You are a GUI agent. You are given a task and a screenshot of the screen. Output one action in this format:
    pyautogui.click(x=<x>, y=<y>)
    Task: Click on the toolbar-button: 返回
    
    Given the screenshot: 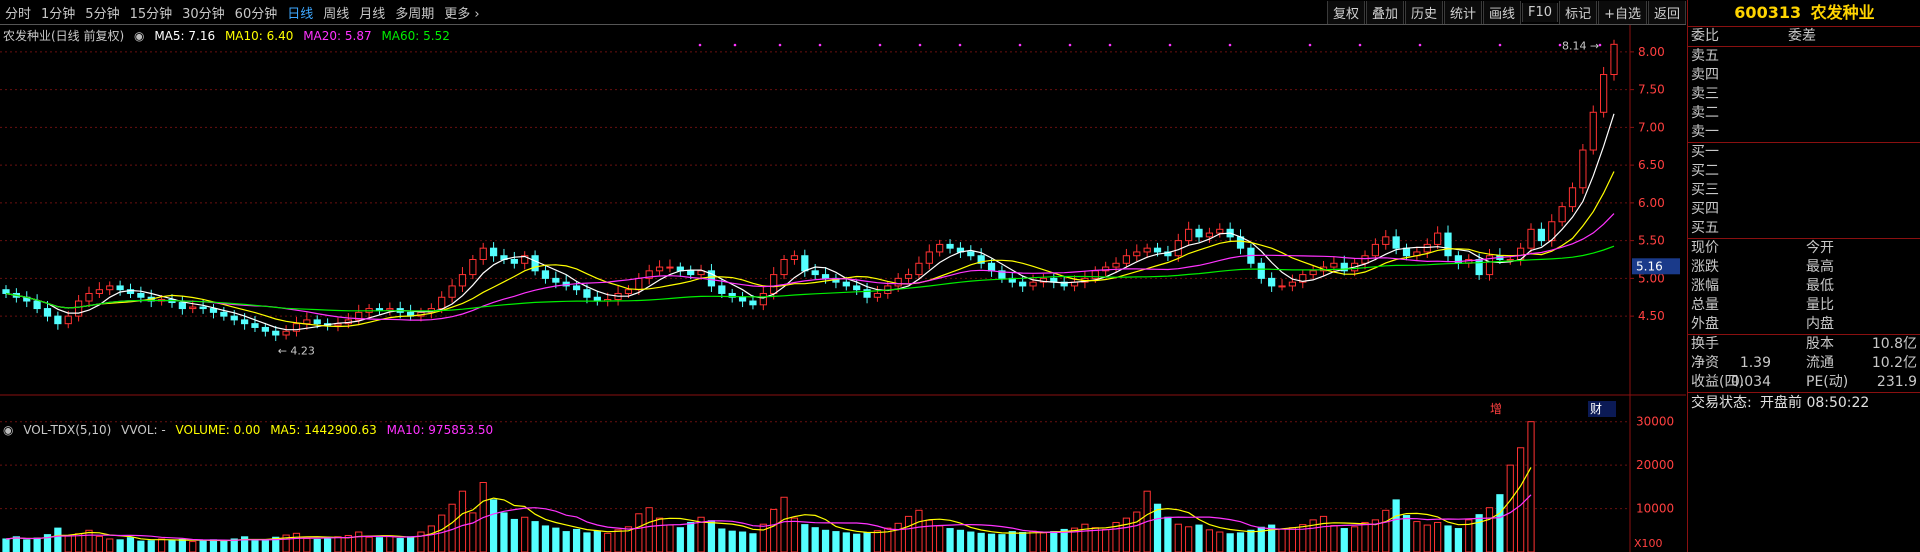 What is the action you would take?
    pyautogui.click(x=1666, y=12)
    